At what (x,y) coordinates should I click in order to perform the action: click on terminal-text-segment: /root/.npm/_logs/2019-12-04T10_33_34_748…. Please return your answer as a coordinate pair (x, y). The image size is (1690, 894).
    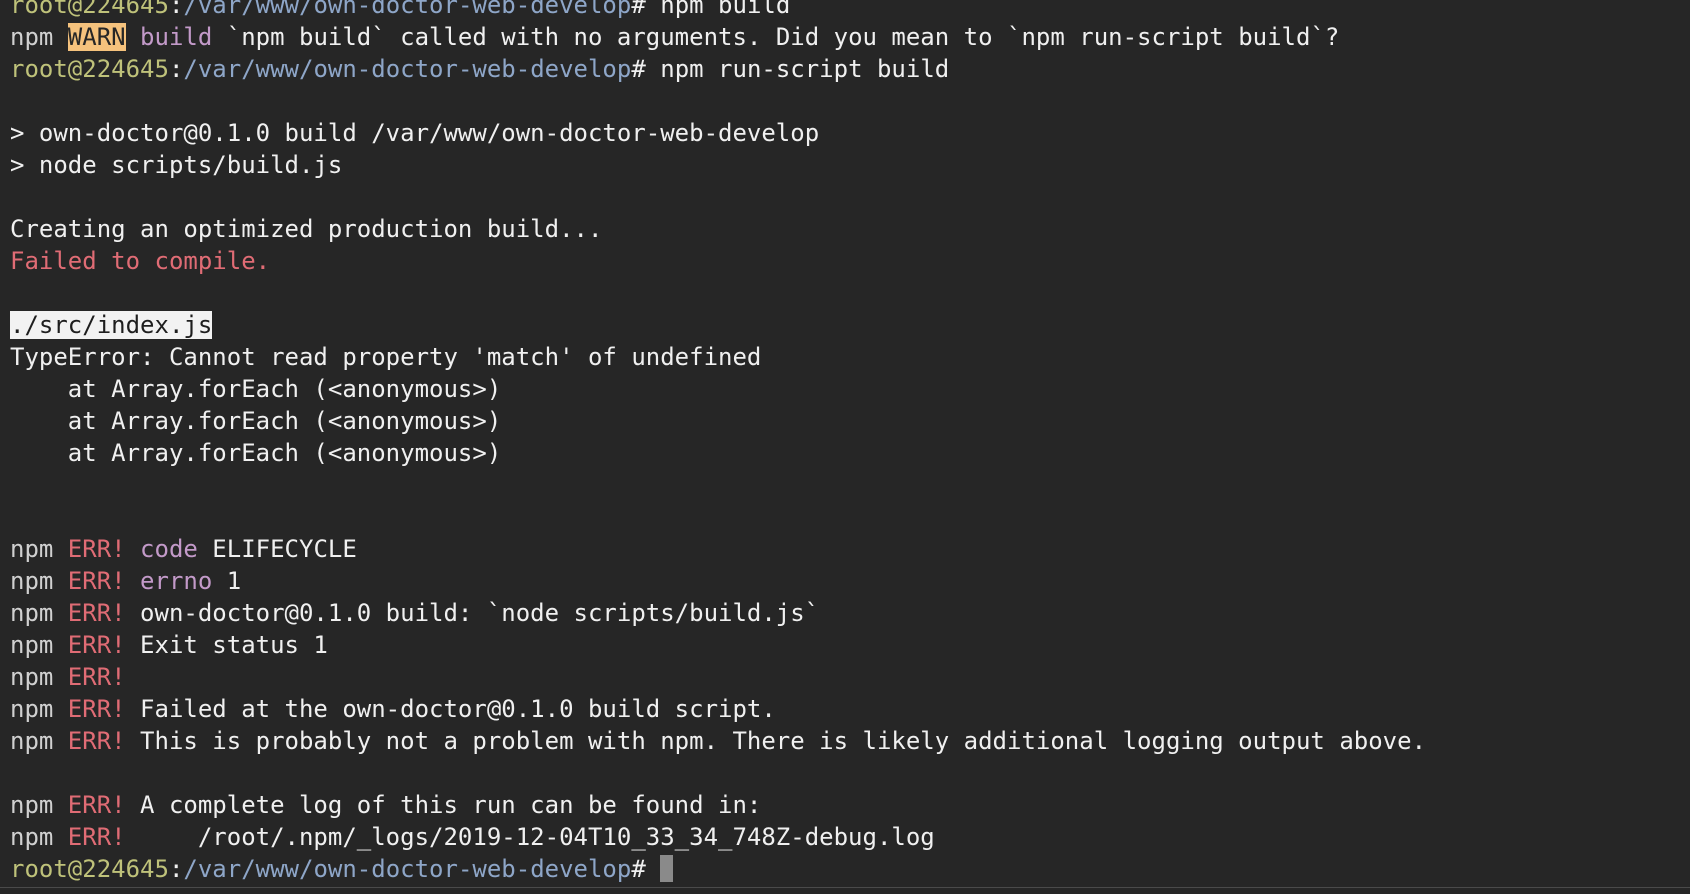
    Looking at the image, I should click on (530, 837).